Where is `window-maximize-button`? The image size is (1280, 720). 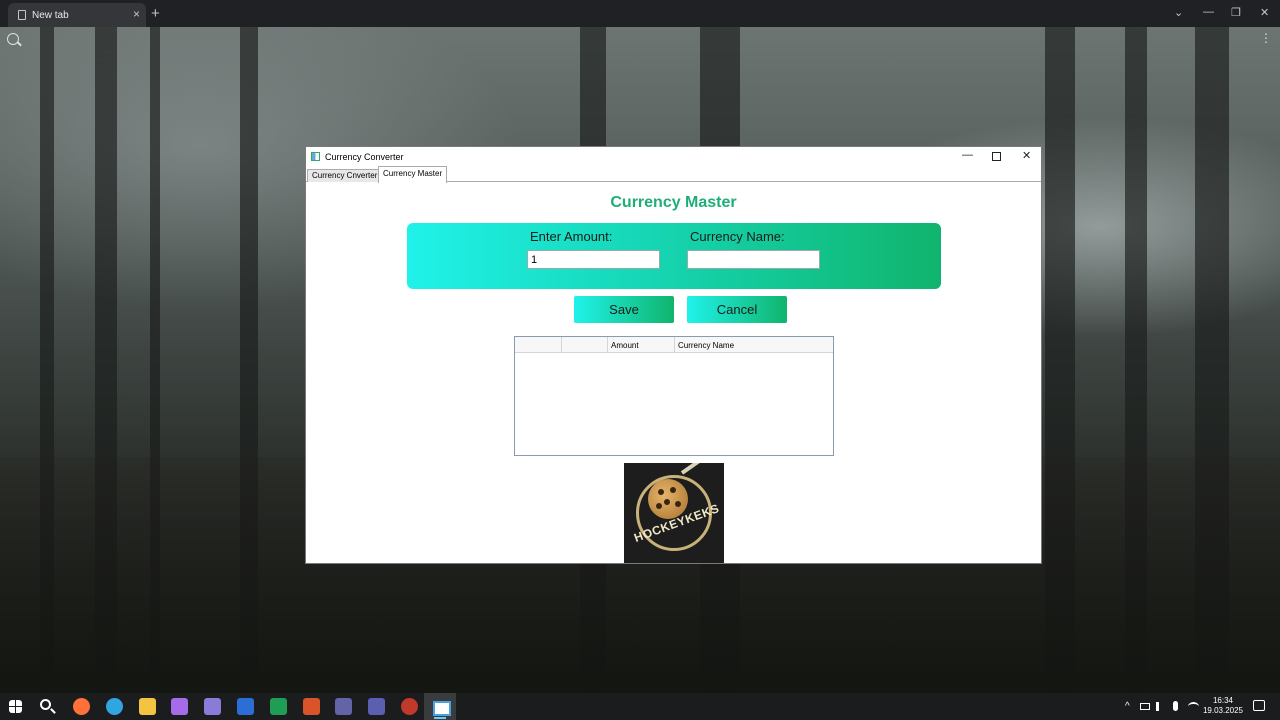 window-maximize-button is located at coordinates (996, 156).